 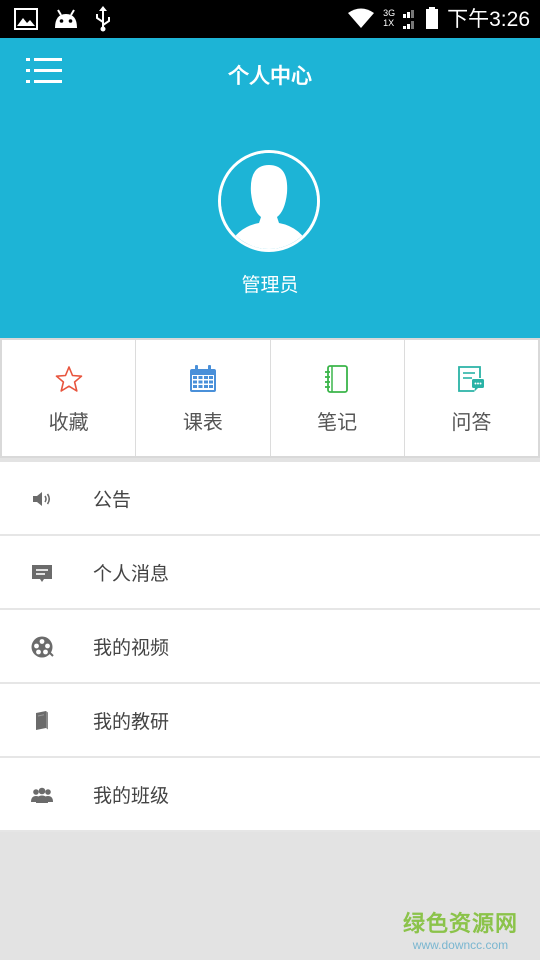 What do you see at coordinates (26, 19) in the screenshot?
I see `image-icon` at bounding box center [26, 19].